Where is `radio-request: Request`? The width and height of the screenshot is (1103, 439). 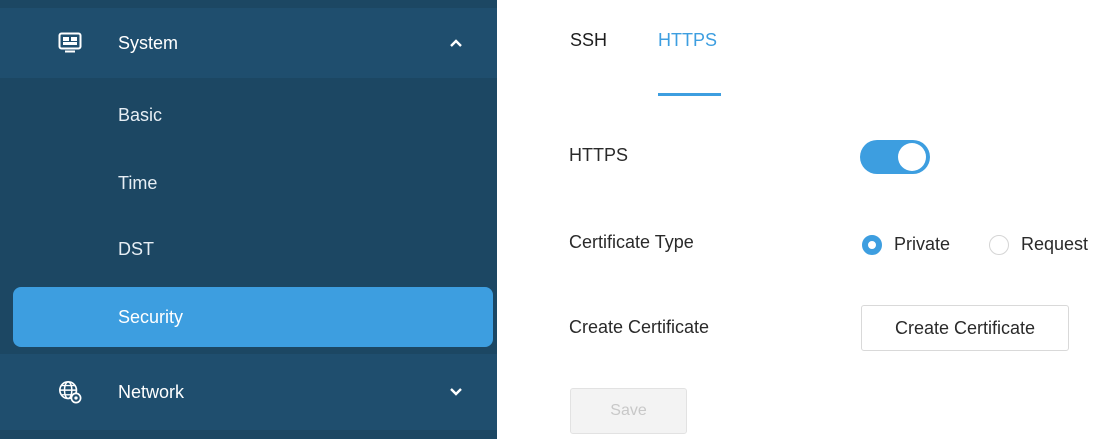 radio-request: Request is located at coordinates (1038, 244).